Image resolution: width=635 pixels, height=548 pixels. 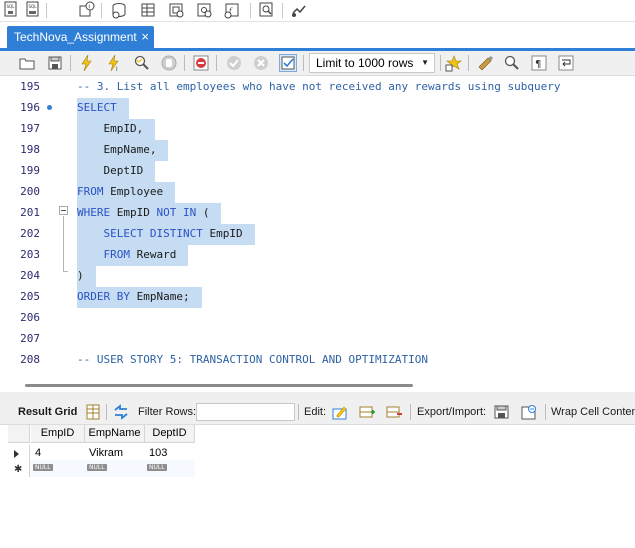 What do you see at coordinates (33, 10) in the screenshot?
I see `open-sql-file-icon: SQL` at bounding box center [33, 10].